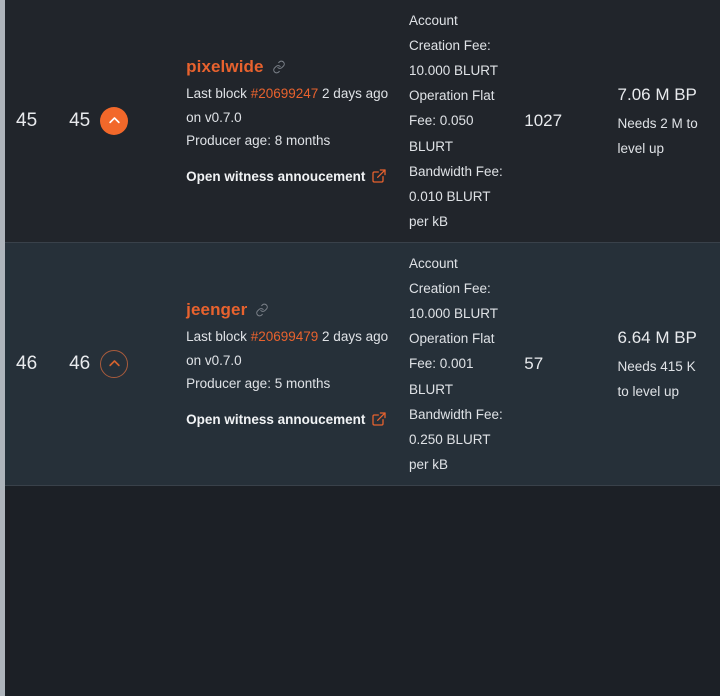 This screenshot has height=696, width=720. Describe the element at coordinates (657, 94) in the screenshot. I see `witness-bp-amount: 7.06 M BP` at that location.